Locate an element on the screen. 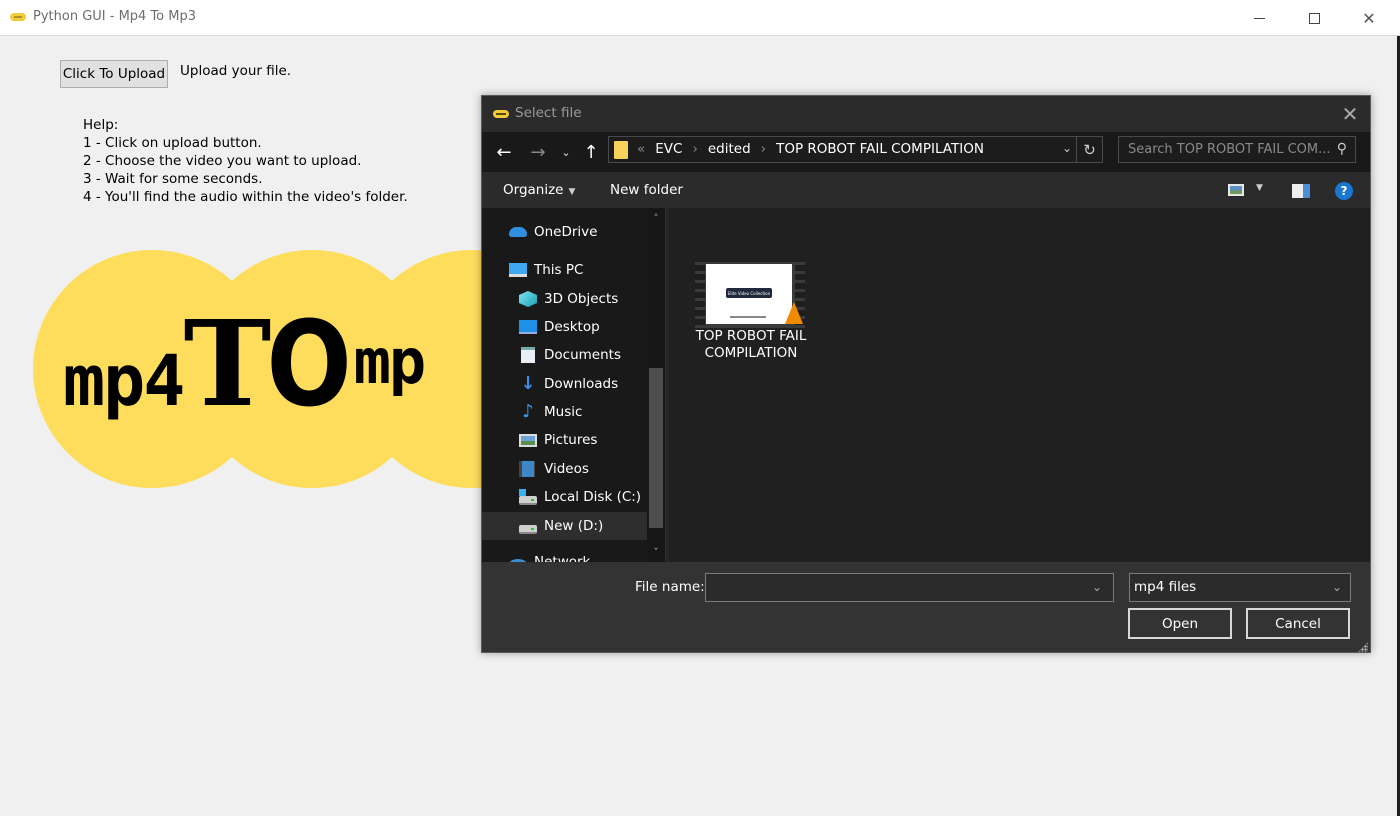 The width and height of the screenshot is (1400, 816). sidebar-item-pictures: Pictures is located at coordinates (564, 440).